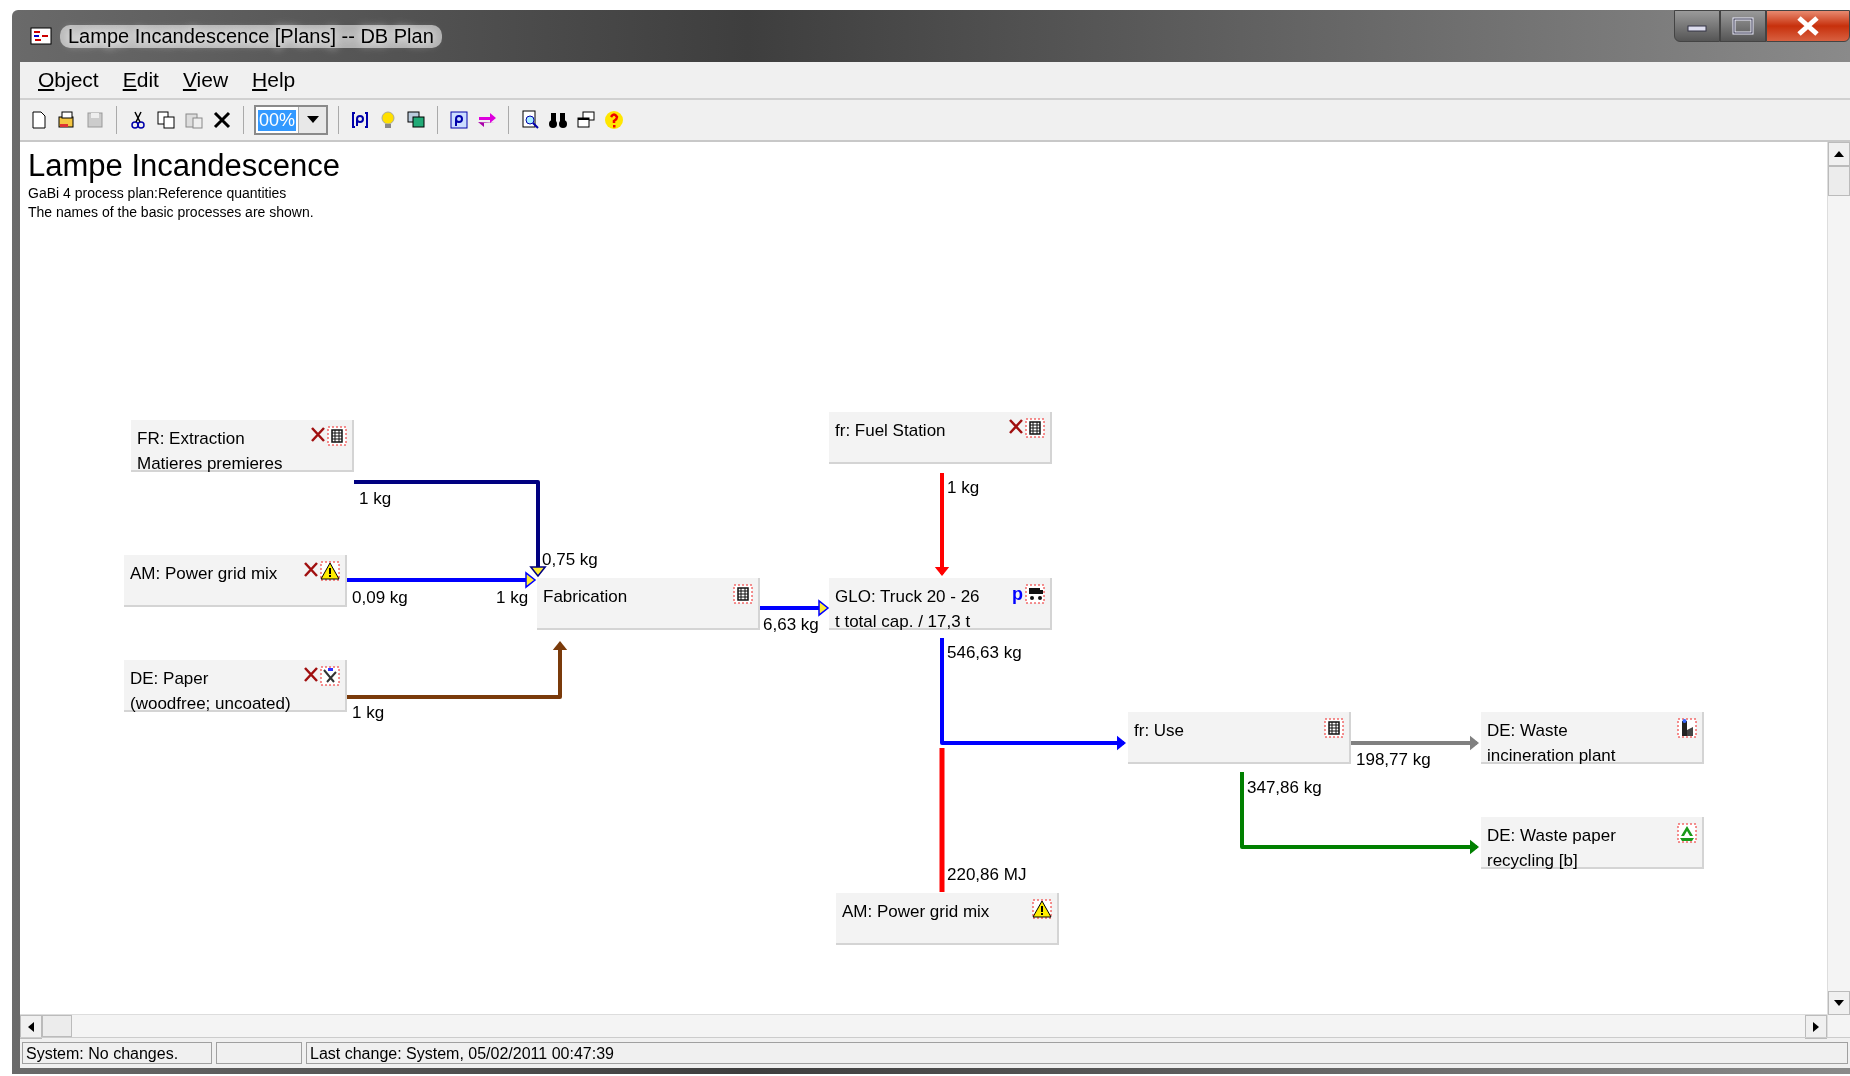  What do you see at coordinates (222, 120) in the screenshot?
I see `delete-icon` at bounding box center [222, 120].